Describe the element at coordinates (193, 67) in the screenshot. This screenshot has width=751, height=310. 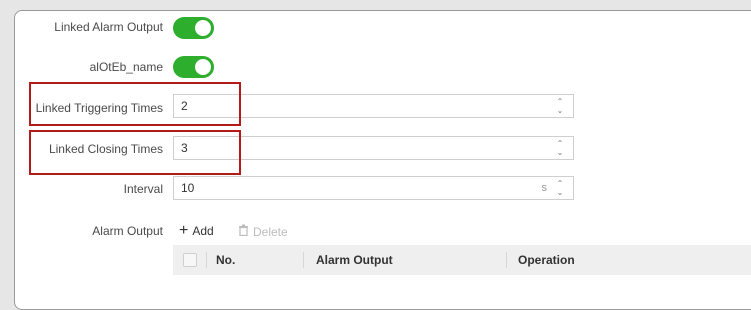
I see `alarm-name-toggle` at that location.